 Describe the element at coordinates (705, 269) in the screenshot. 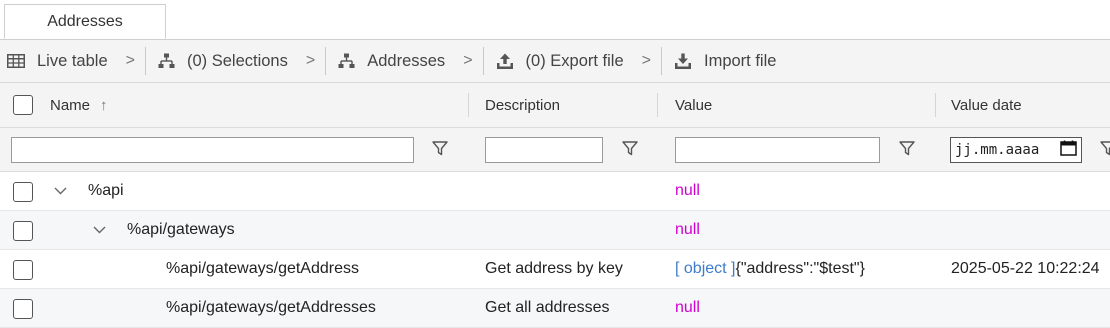

I see `object-type-tag: [ object ]` at that location.